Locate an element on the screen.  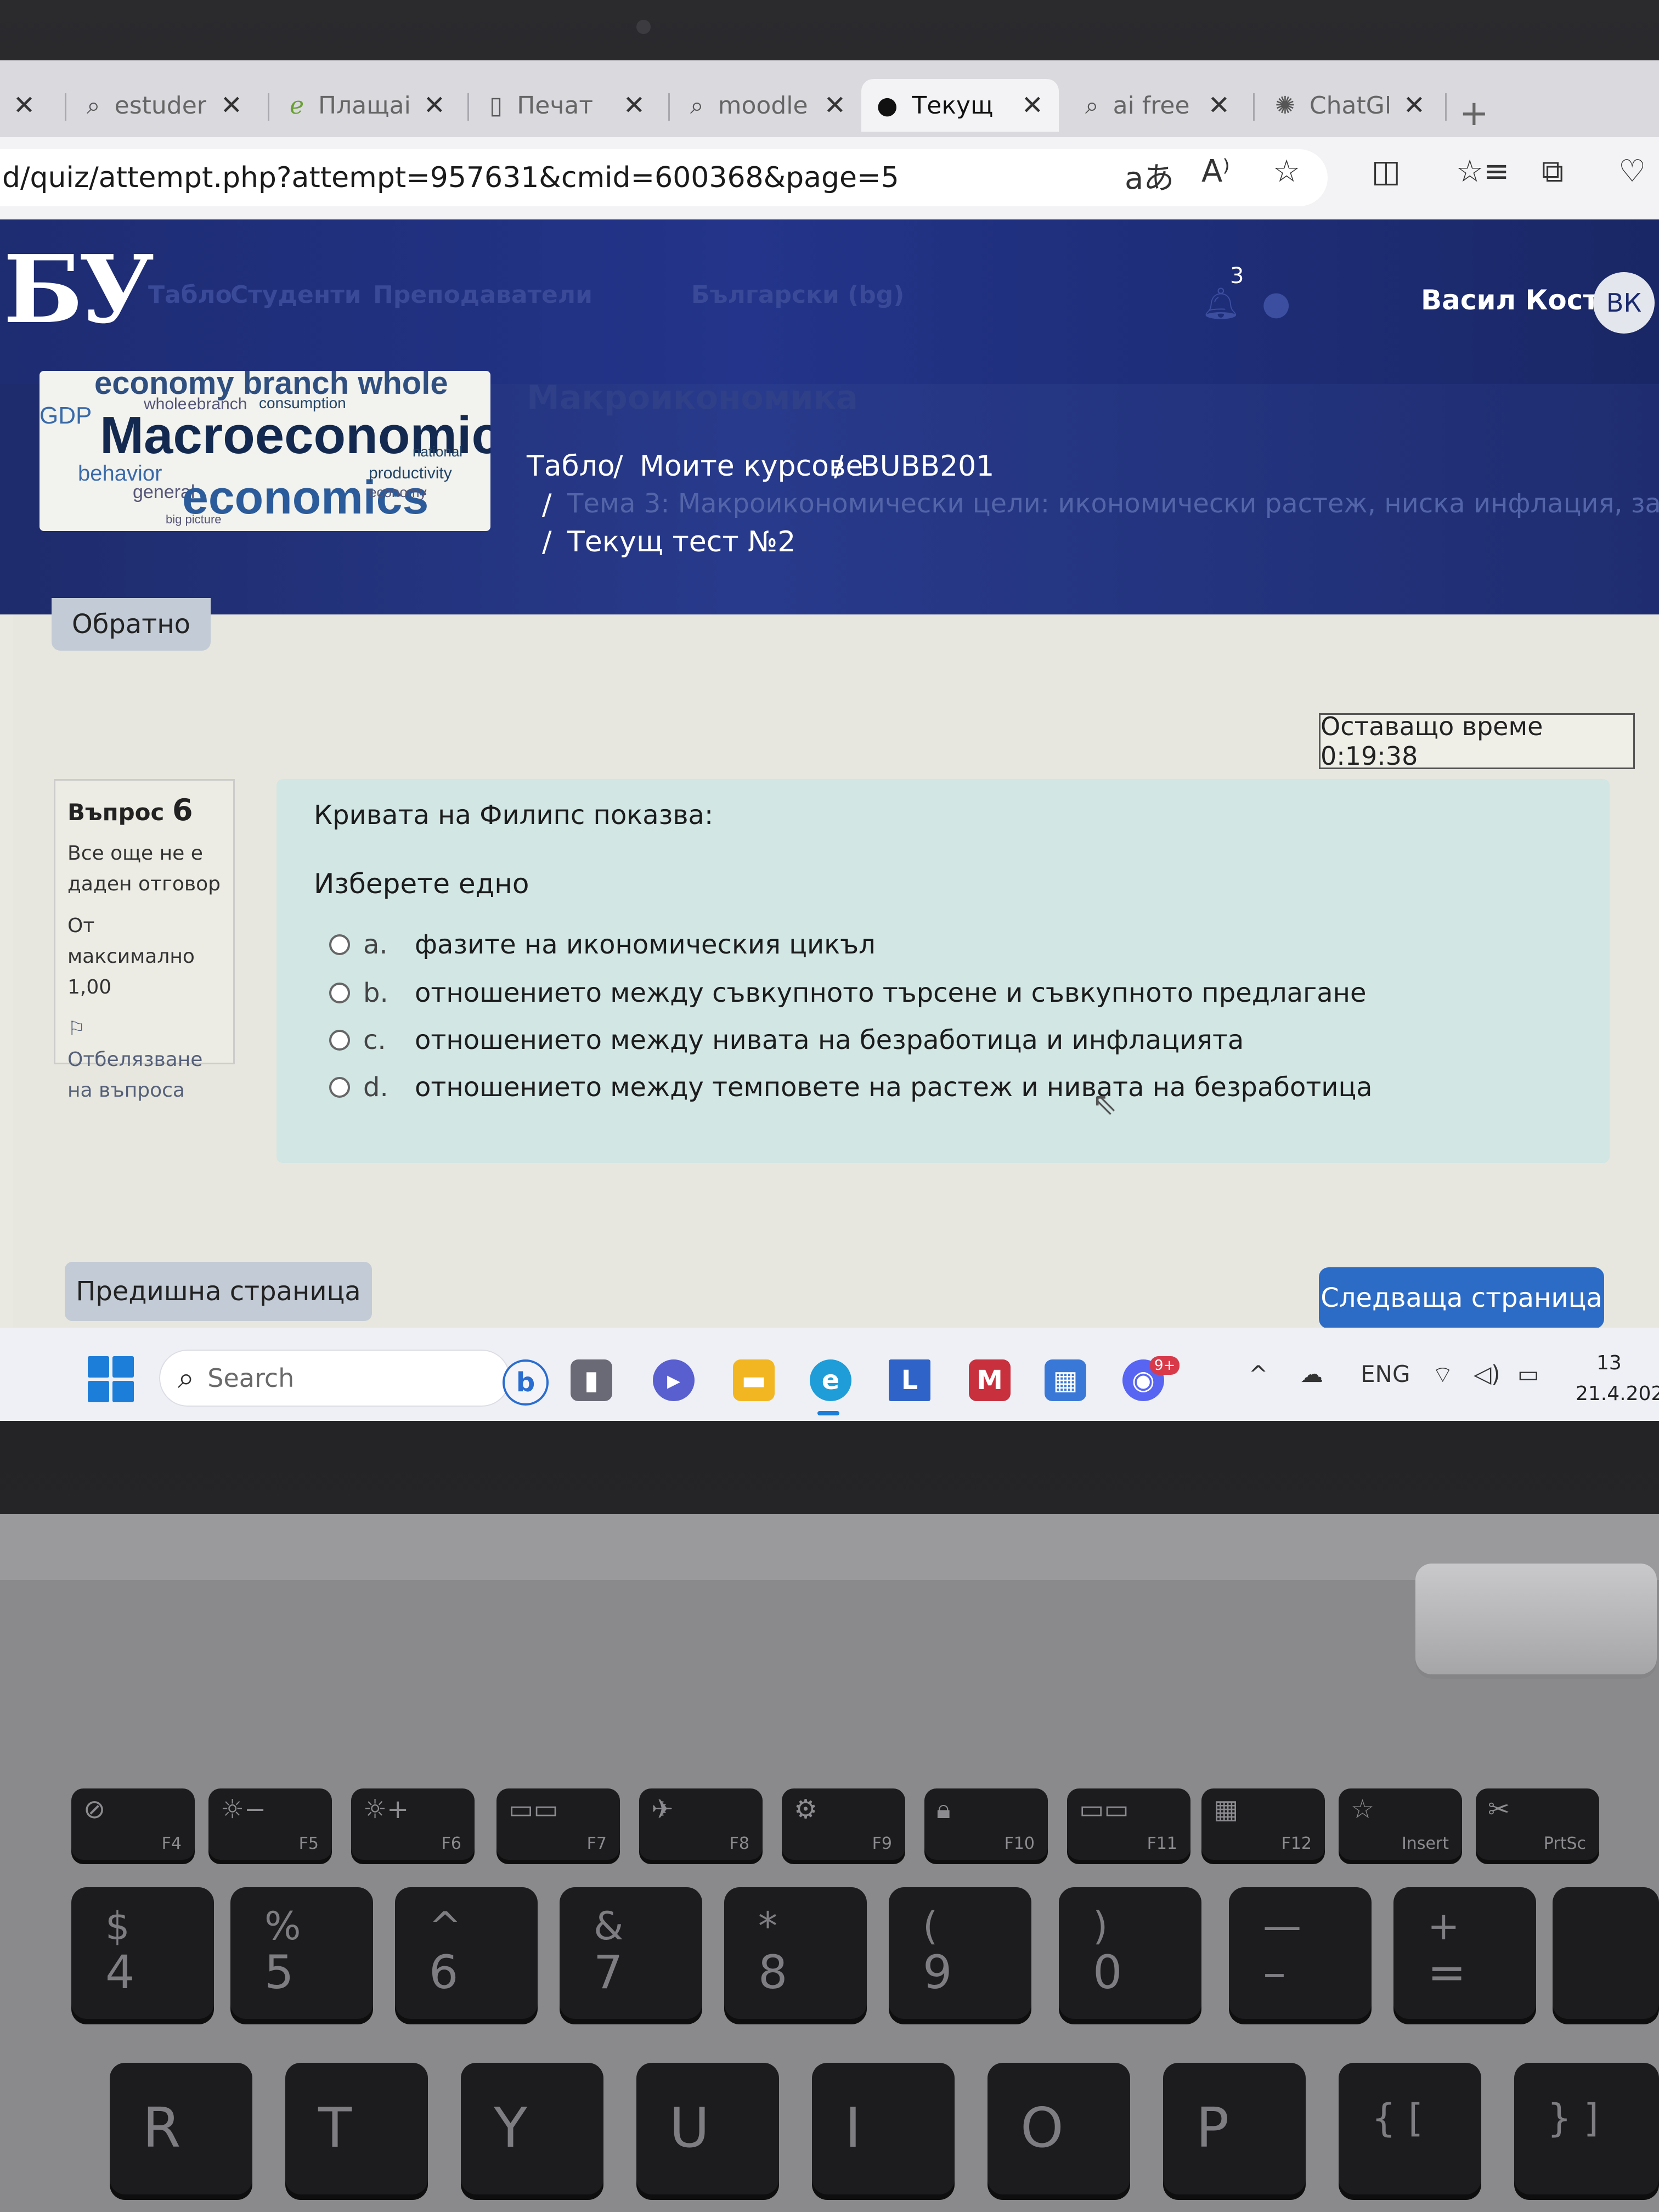
breadcrumb-dashboard: Табло is located at coordinates (571, 466).